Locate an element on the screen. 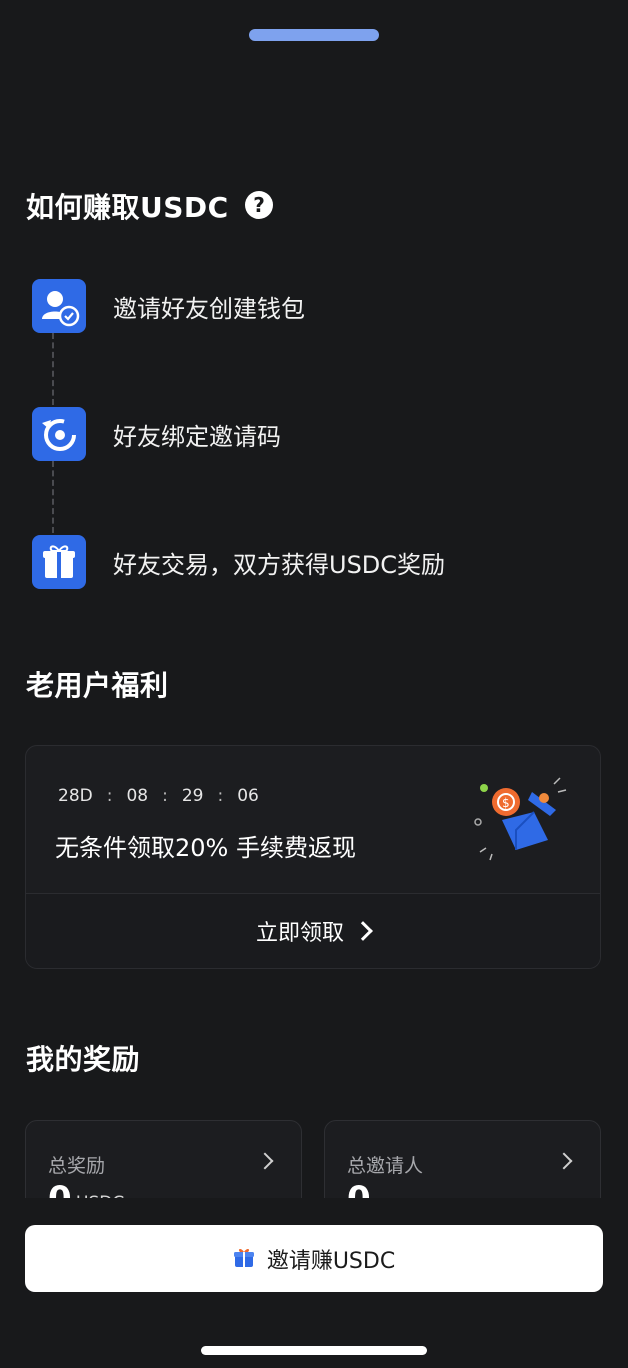 Image resolution: width=628 pixels, height=1368 pixels. home-indicator is located at coordinates (314, 1350).